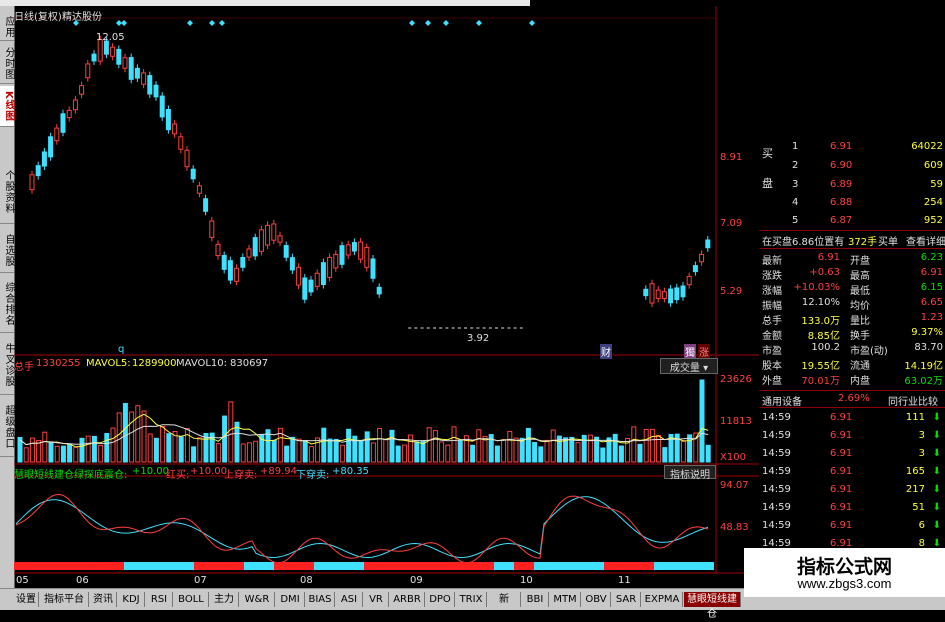 The width and height of the screenshot is (945, 622). What do you see at coordinates (860, 306) in the screenshot?
I see `stat-label: 均价` at bounding box center [860, 306].